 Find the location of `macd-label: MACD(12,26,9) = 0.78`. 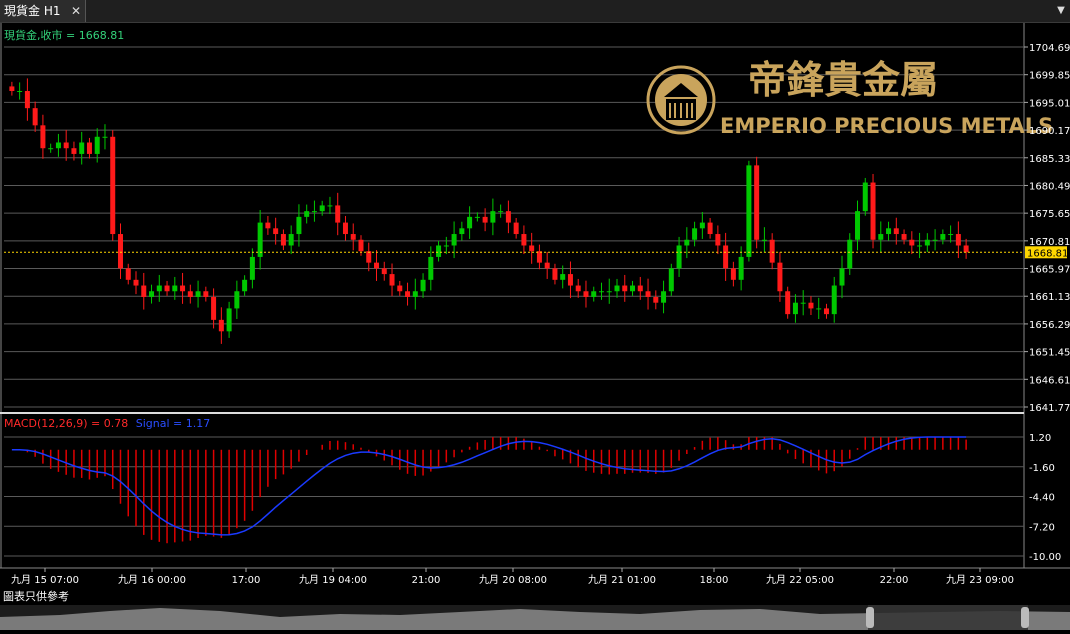

macd-label: MACD(12,26,9) = 0.78 is located at coordinates (66, 423).